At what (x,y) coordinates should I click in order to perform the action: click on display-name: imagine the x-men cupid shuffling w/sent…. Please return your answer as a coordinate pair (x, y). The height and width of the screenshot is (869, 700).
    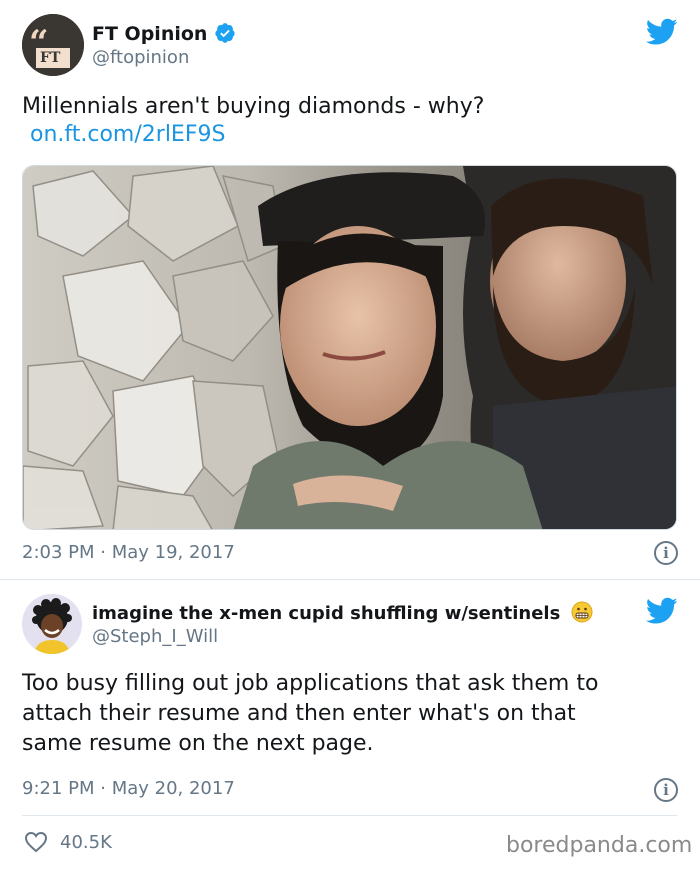
    Looking at the image, I should click on (342, 612).